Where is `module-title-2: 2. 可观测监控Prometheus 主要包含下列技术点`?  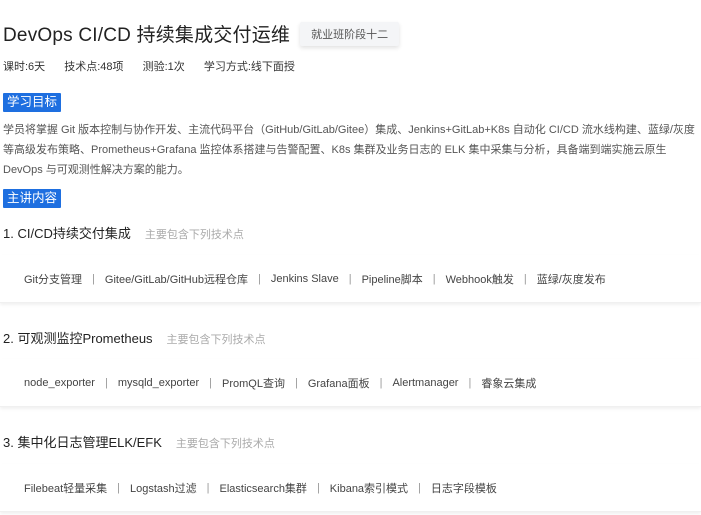 module-title-2: 2. 可观测监控Prometheus 主要包含下列技术点 is located at coordinates (134, 337).